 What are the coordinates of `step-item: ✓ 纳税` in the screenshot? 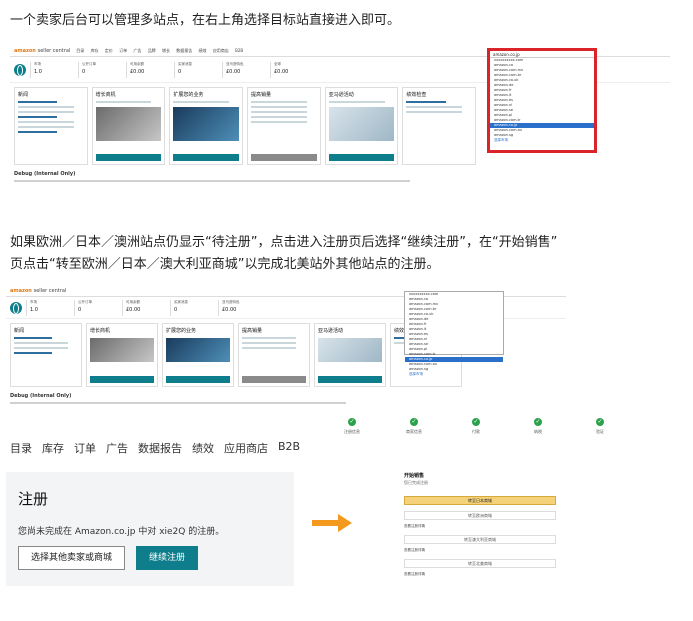 It's located at (538, 426).